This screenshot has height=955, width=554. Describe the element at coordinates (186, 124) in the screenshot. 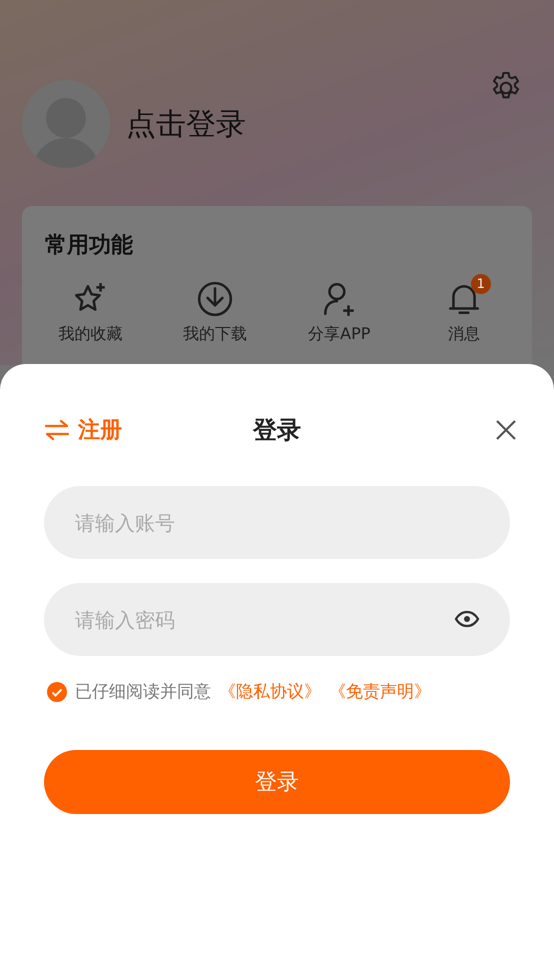

I see `login-prompt: 点击登录` at that location.